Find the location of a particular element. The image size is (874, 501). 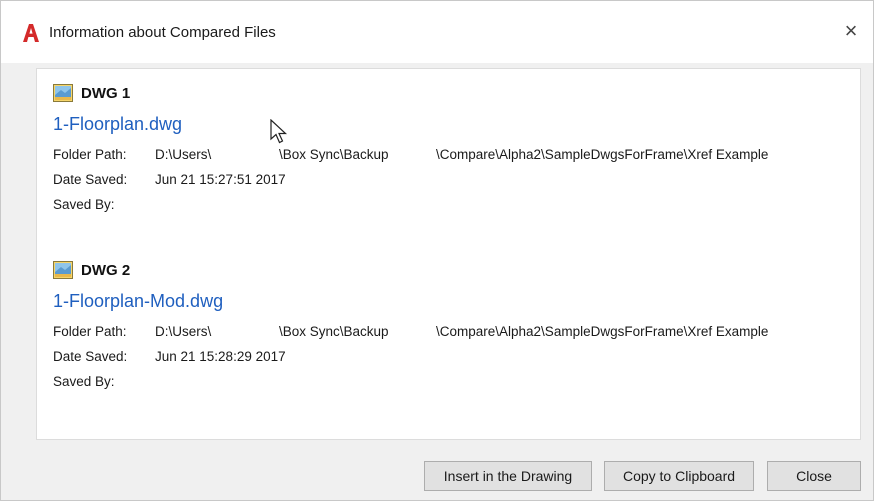

dwg2-heading: DWG 2 is located at coordinates (106, 270).